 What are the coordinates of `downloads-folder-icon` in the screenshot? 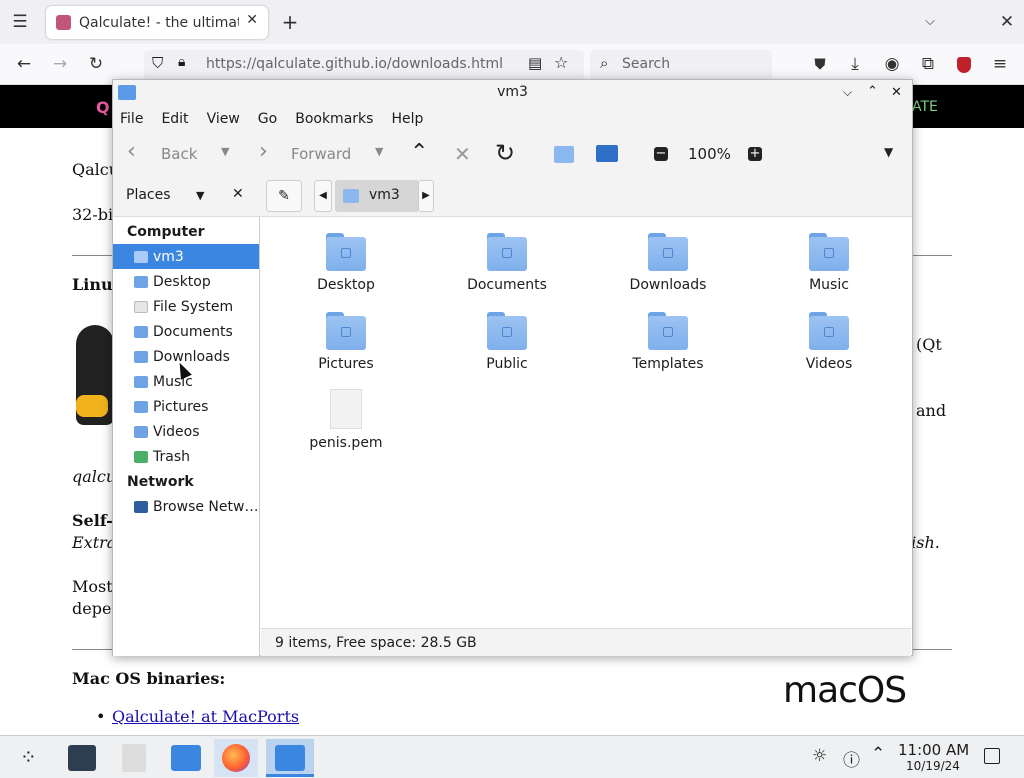 It's located at (141, 356).